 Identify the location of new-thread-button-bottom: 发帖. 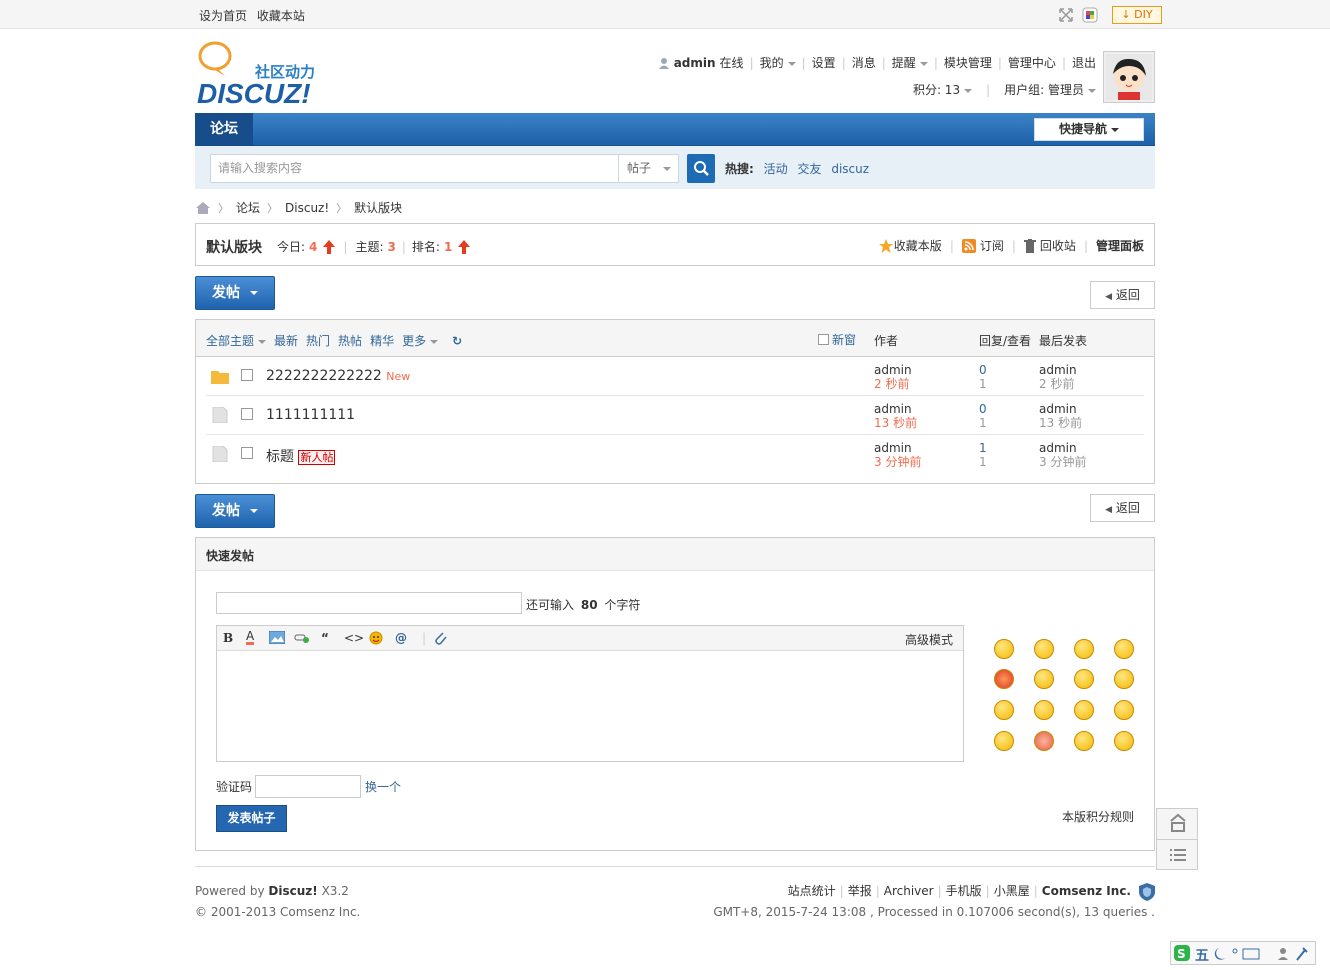
(235, 511).